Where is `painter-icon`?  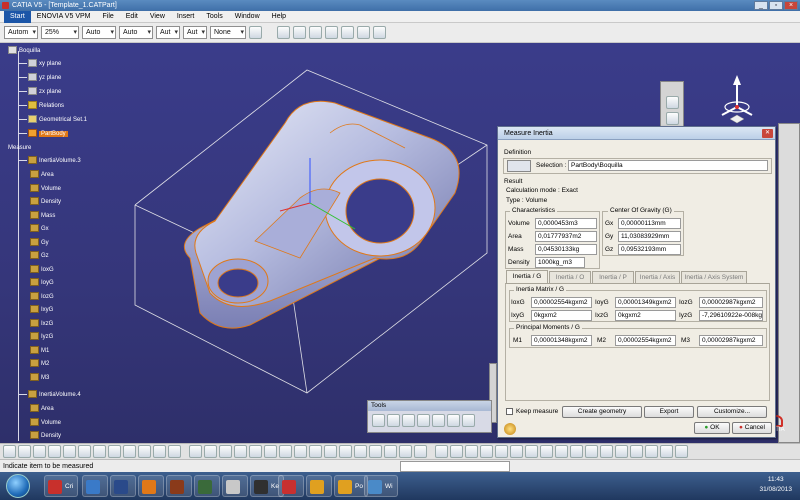 painter-icon is located at coordinates (255, 32).